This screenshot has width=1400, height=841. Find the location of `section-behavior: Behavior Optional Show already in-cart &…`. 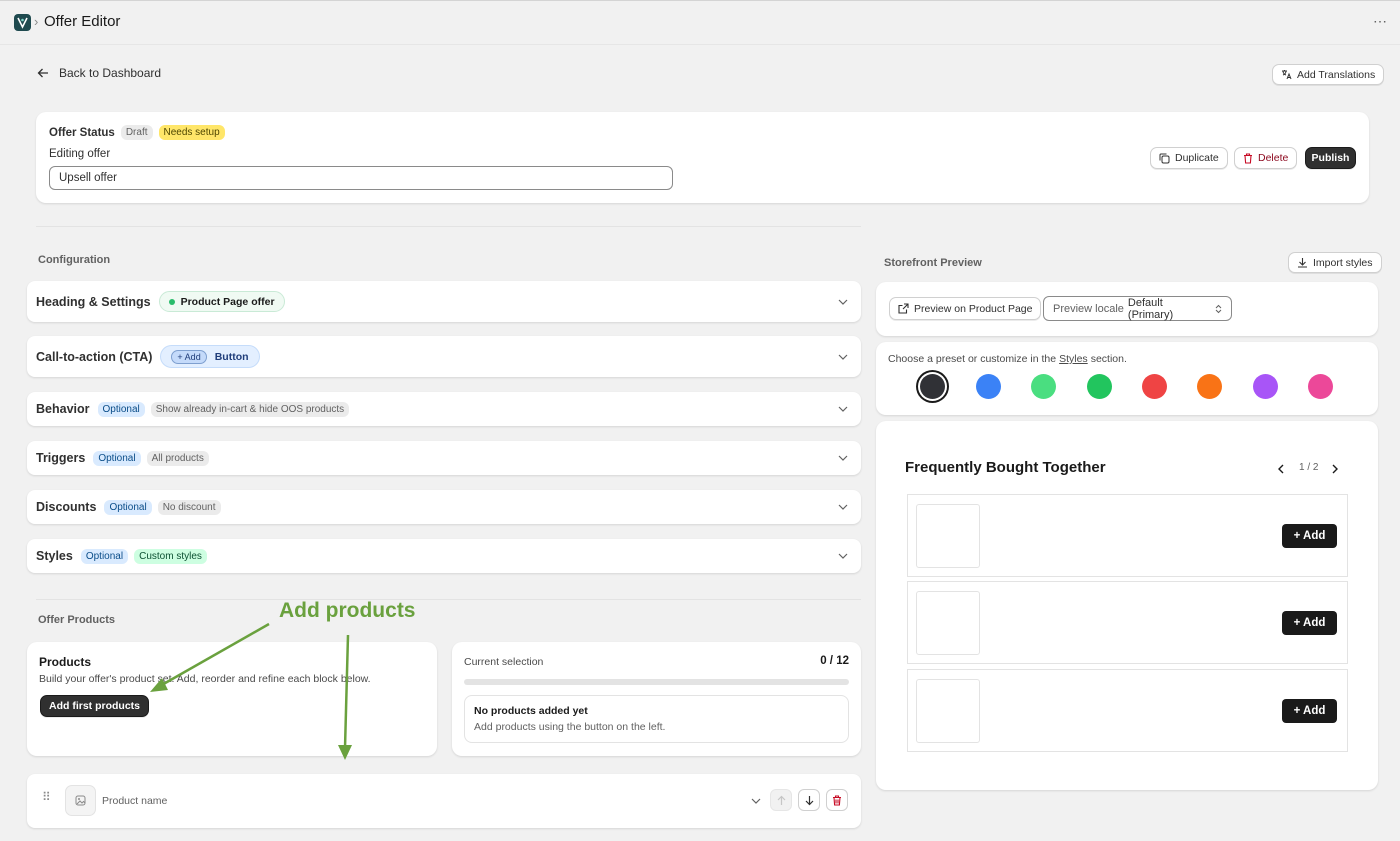

section-behavior: Behavior Optional Show already in-cart &… is located at coordinates (444, 409).